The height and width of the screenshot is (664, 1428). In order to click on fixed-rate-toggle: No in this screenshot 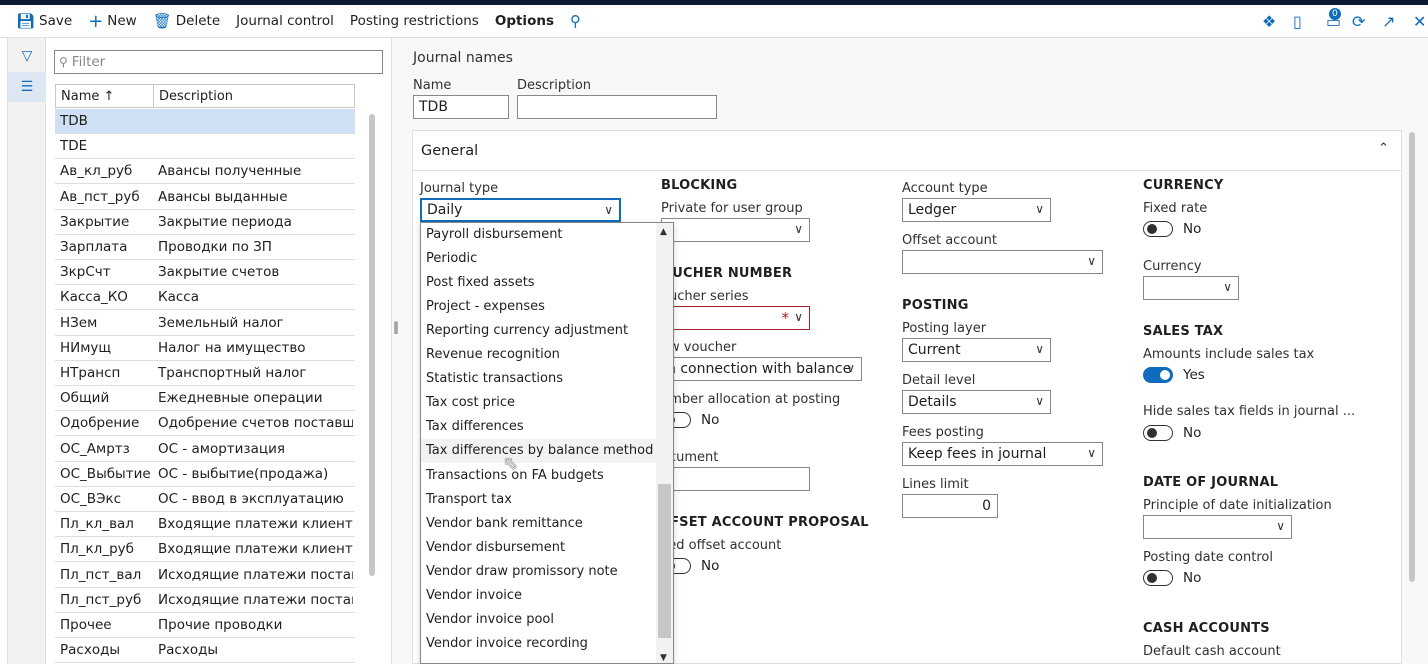, I will do `click(1172, 229)`.